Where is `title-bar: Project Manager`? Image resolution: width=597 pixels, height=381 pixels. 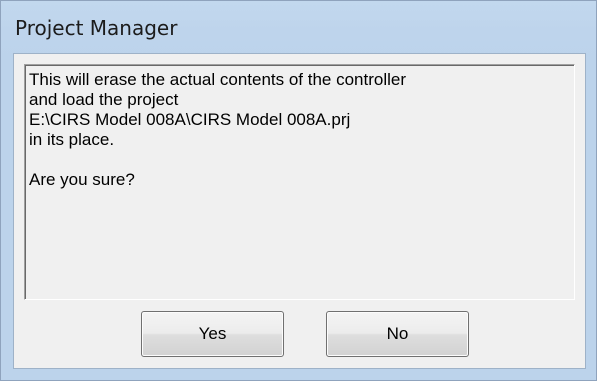 title-bar: Project Manager is located at coordinates (298, 28).